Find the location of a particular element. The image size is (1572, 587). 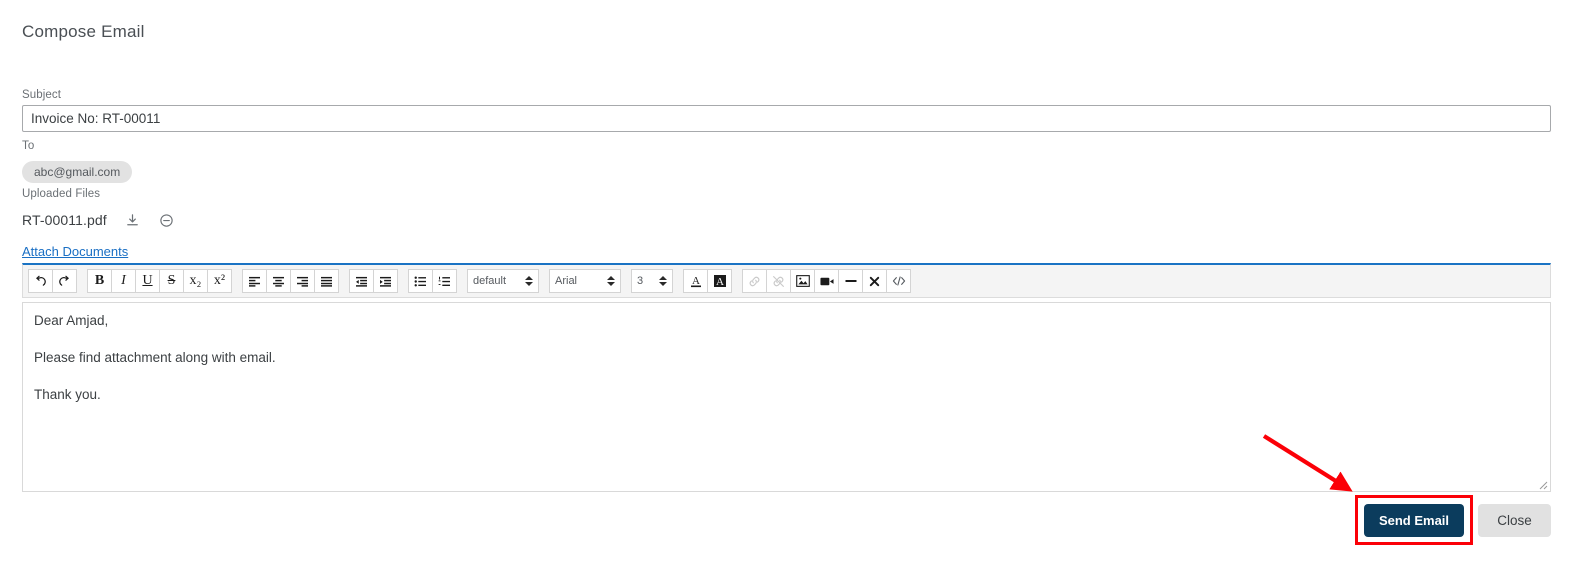

subscript-glyph: x₂ is located at coordinates (195, 280).